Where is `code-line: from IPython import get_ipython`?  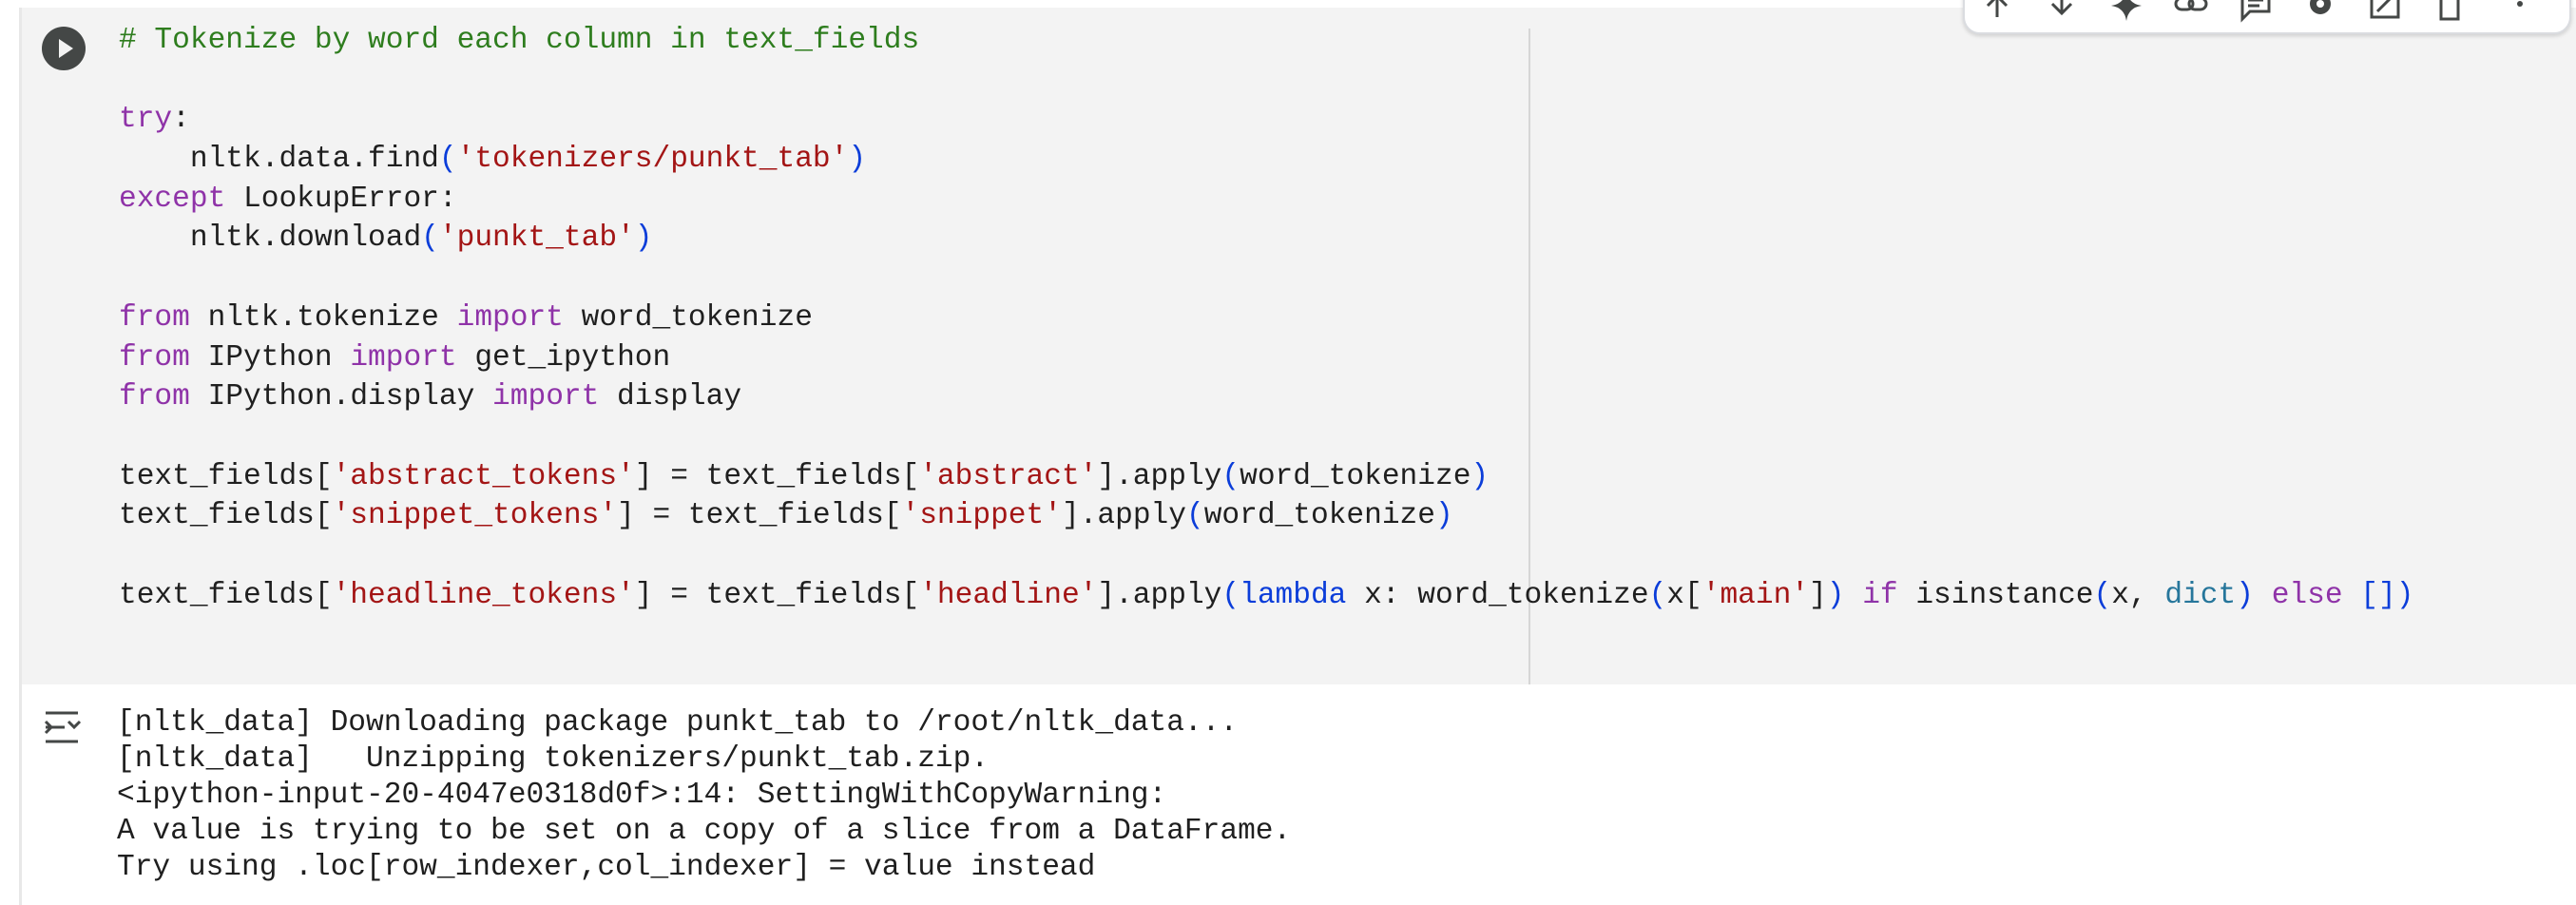
code-line: from IPython import get_ipython is located at coordinates (1347, 358).